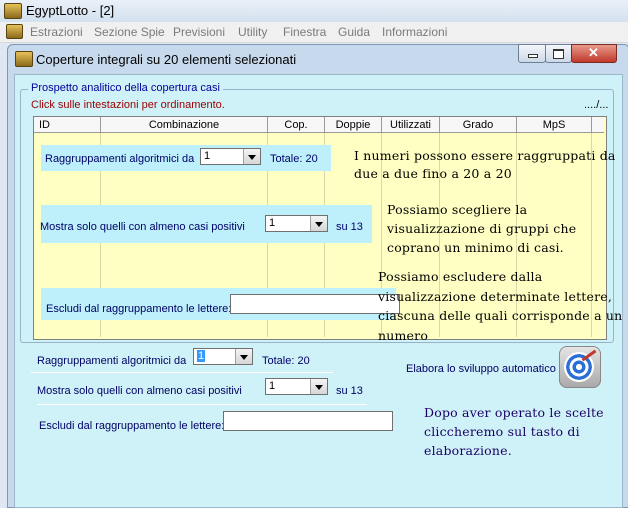 The height and width of the screenshot is (508, 628). Describe the element at coordinates (120, 159) in the screenshot. I see `overlay-grouping-label: Raggruppamenti algoritmici da` at that location.